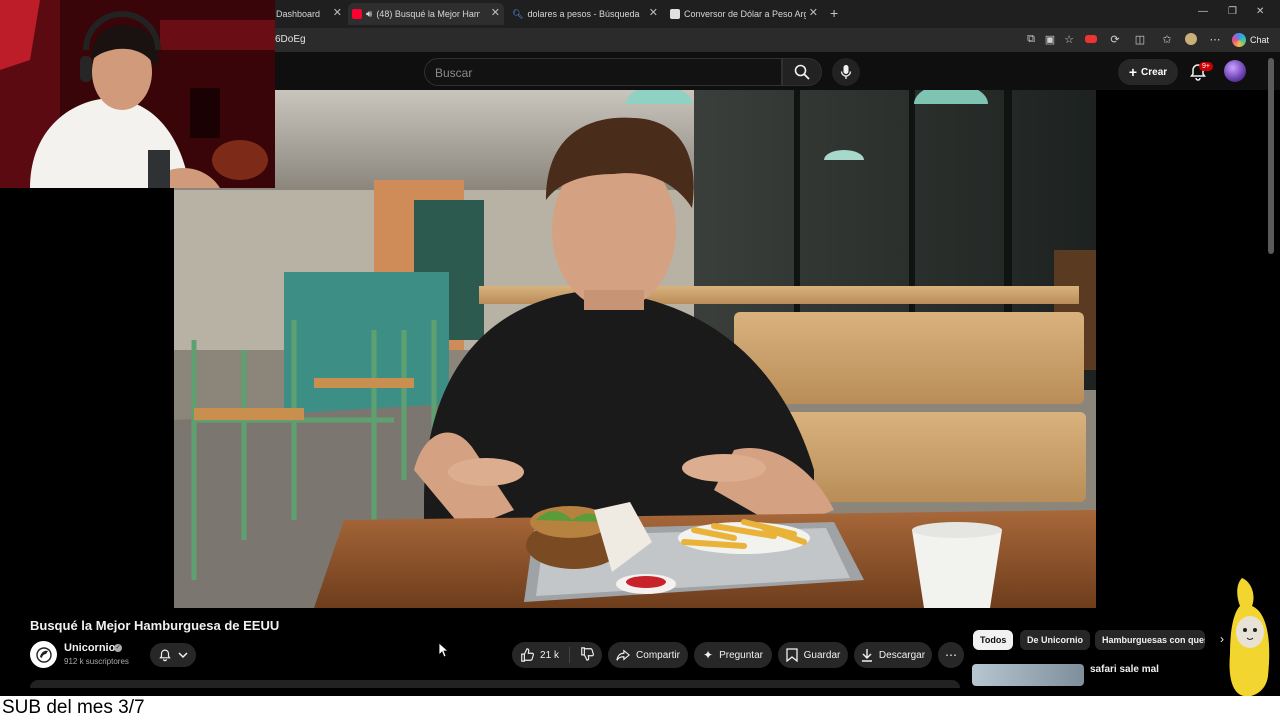  I want to click on tab-dashboard: Dashboard ✕, so click(311, 14).